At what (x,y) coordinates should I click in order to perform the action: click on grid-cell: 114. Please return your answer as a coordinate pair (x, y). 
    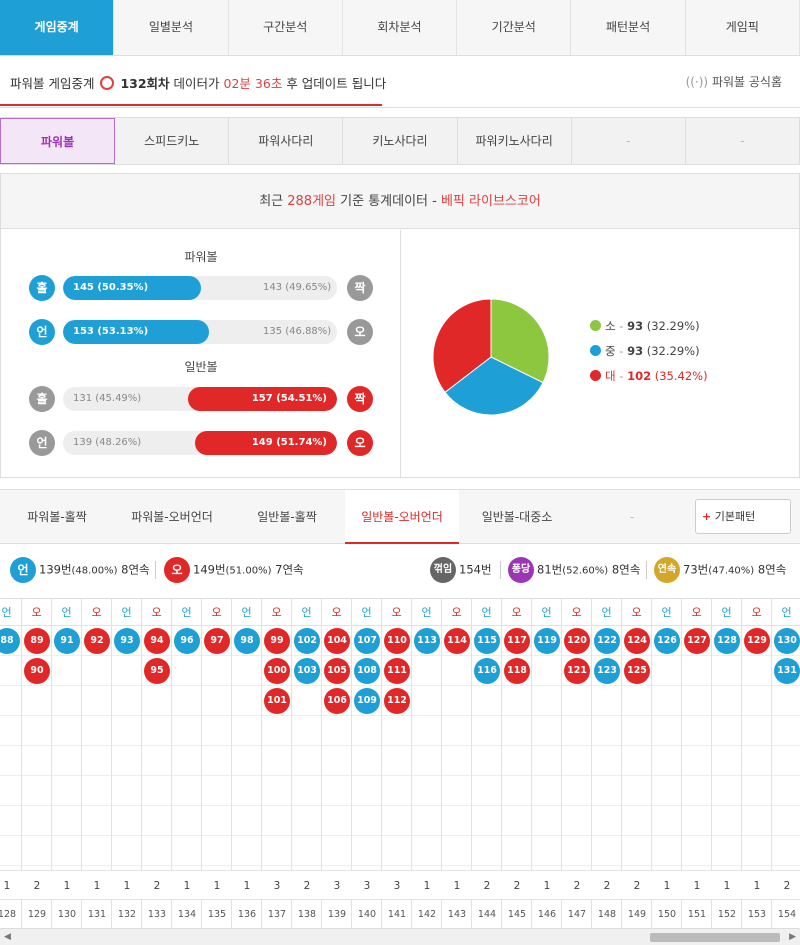
    Looking at the image, I should click on (456, 641).